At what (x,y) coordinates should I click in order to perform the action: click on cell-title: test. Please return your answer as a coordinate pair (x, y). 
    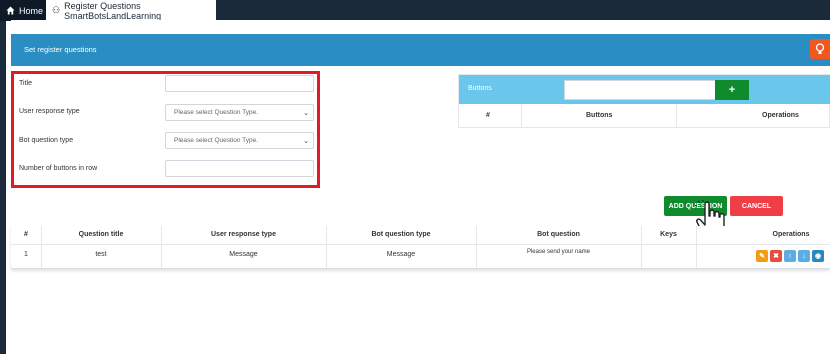
    Looking at the image, I should click on (101, 254).